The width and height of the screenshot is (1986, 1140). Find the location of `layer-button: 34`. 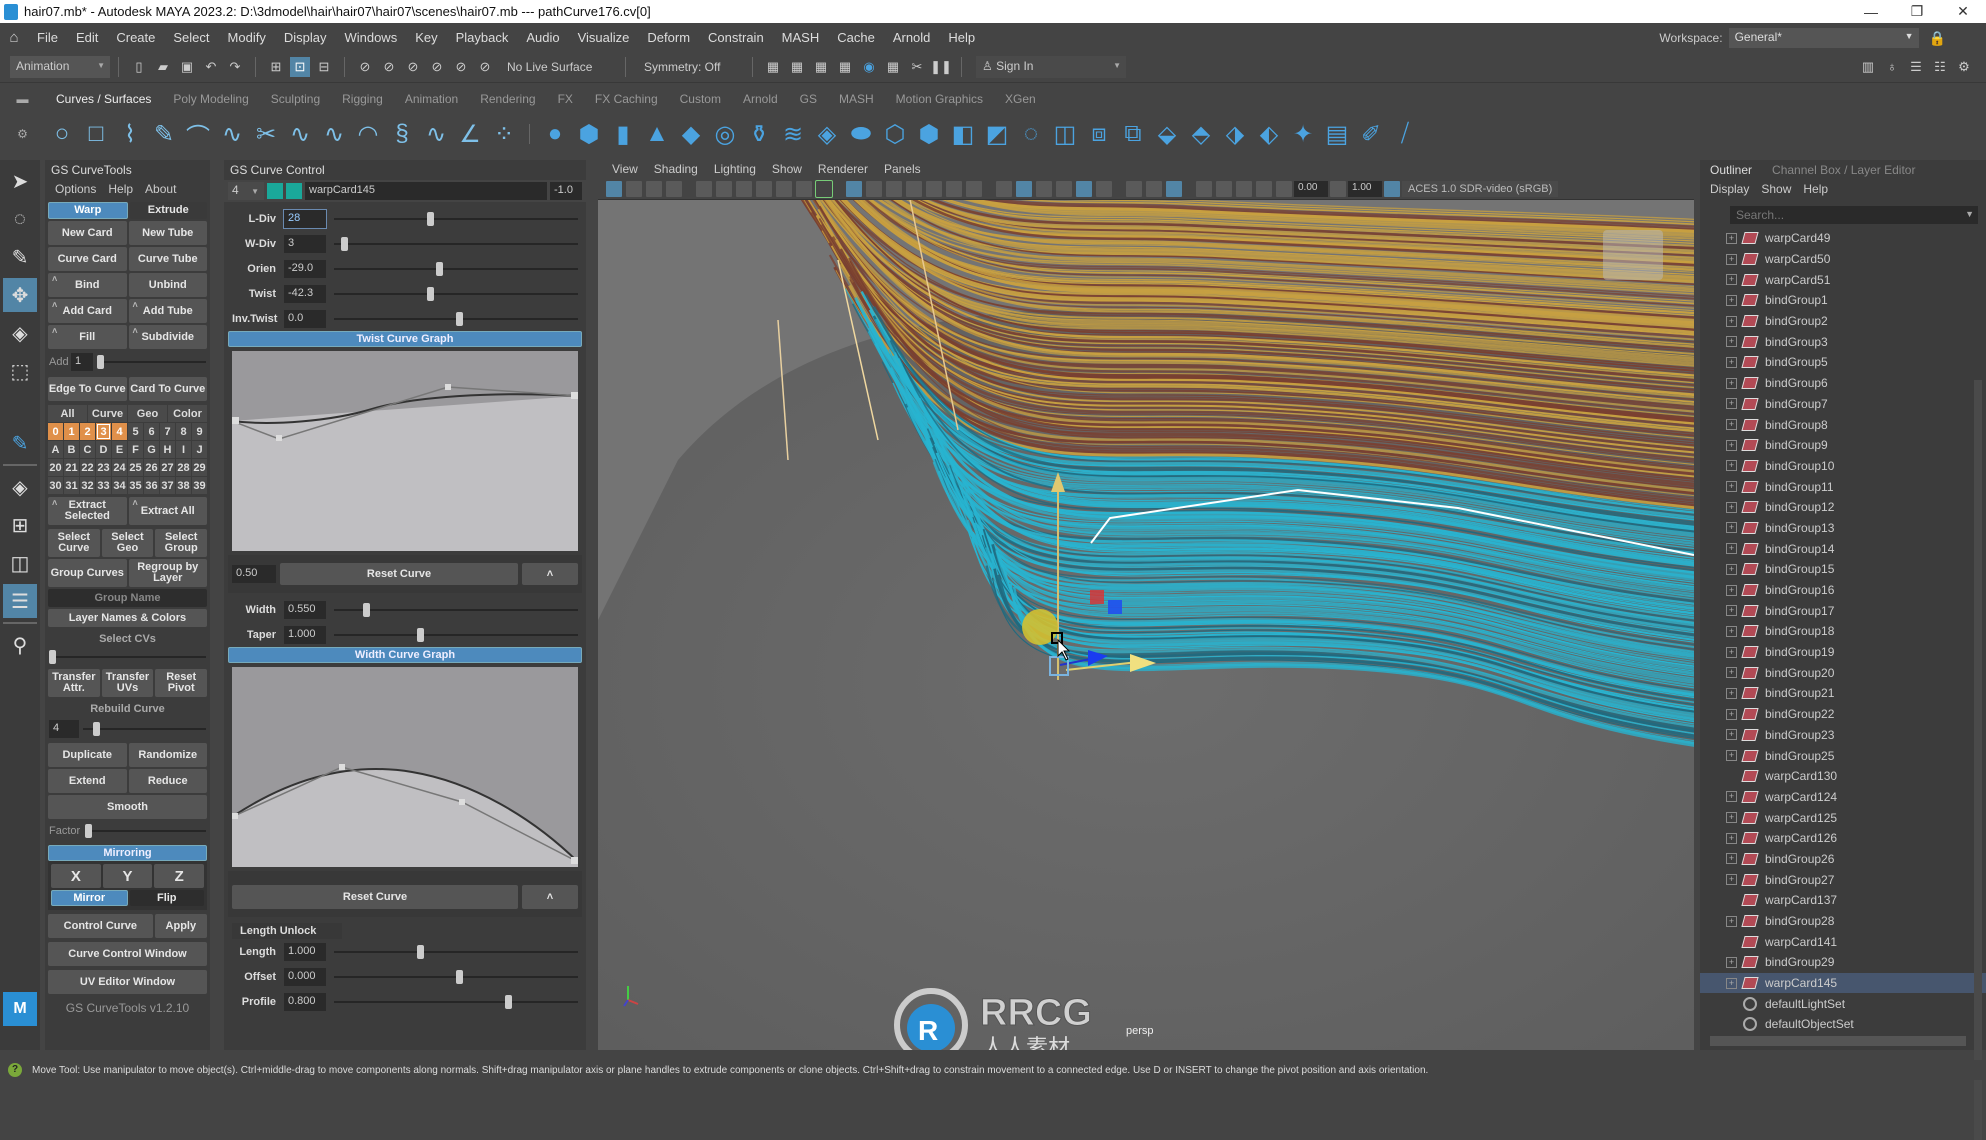

layer-button: 34 is located at coordinates (119, 485).